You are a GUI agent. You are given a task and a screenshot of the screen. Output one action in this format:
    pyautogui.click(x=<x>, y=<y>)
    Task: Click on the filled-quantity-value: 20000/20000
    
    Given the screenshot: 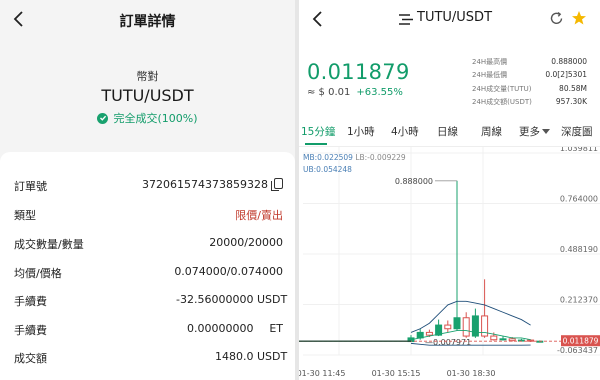 What is the action you would take?
    pyautogui.click(x=246, y=242)
    